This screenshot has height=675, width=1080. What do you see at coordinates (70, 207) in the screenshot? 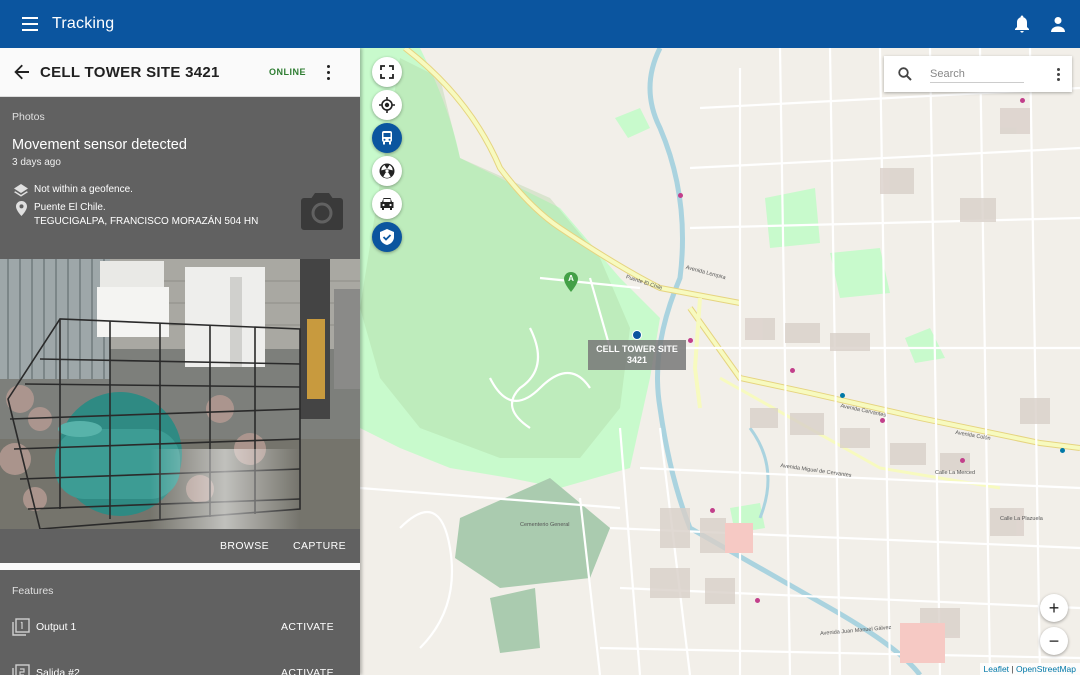
I see `location-line1: Puente El Chile.` at bounding box center [70, 207].